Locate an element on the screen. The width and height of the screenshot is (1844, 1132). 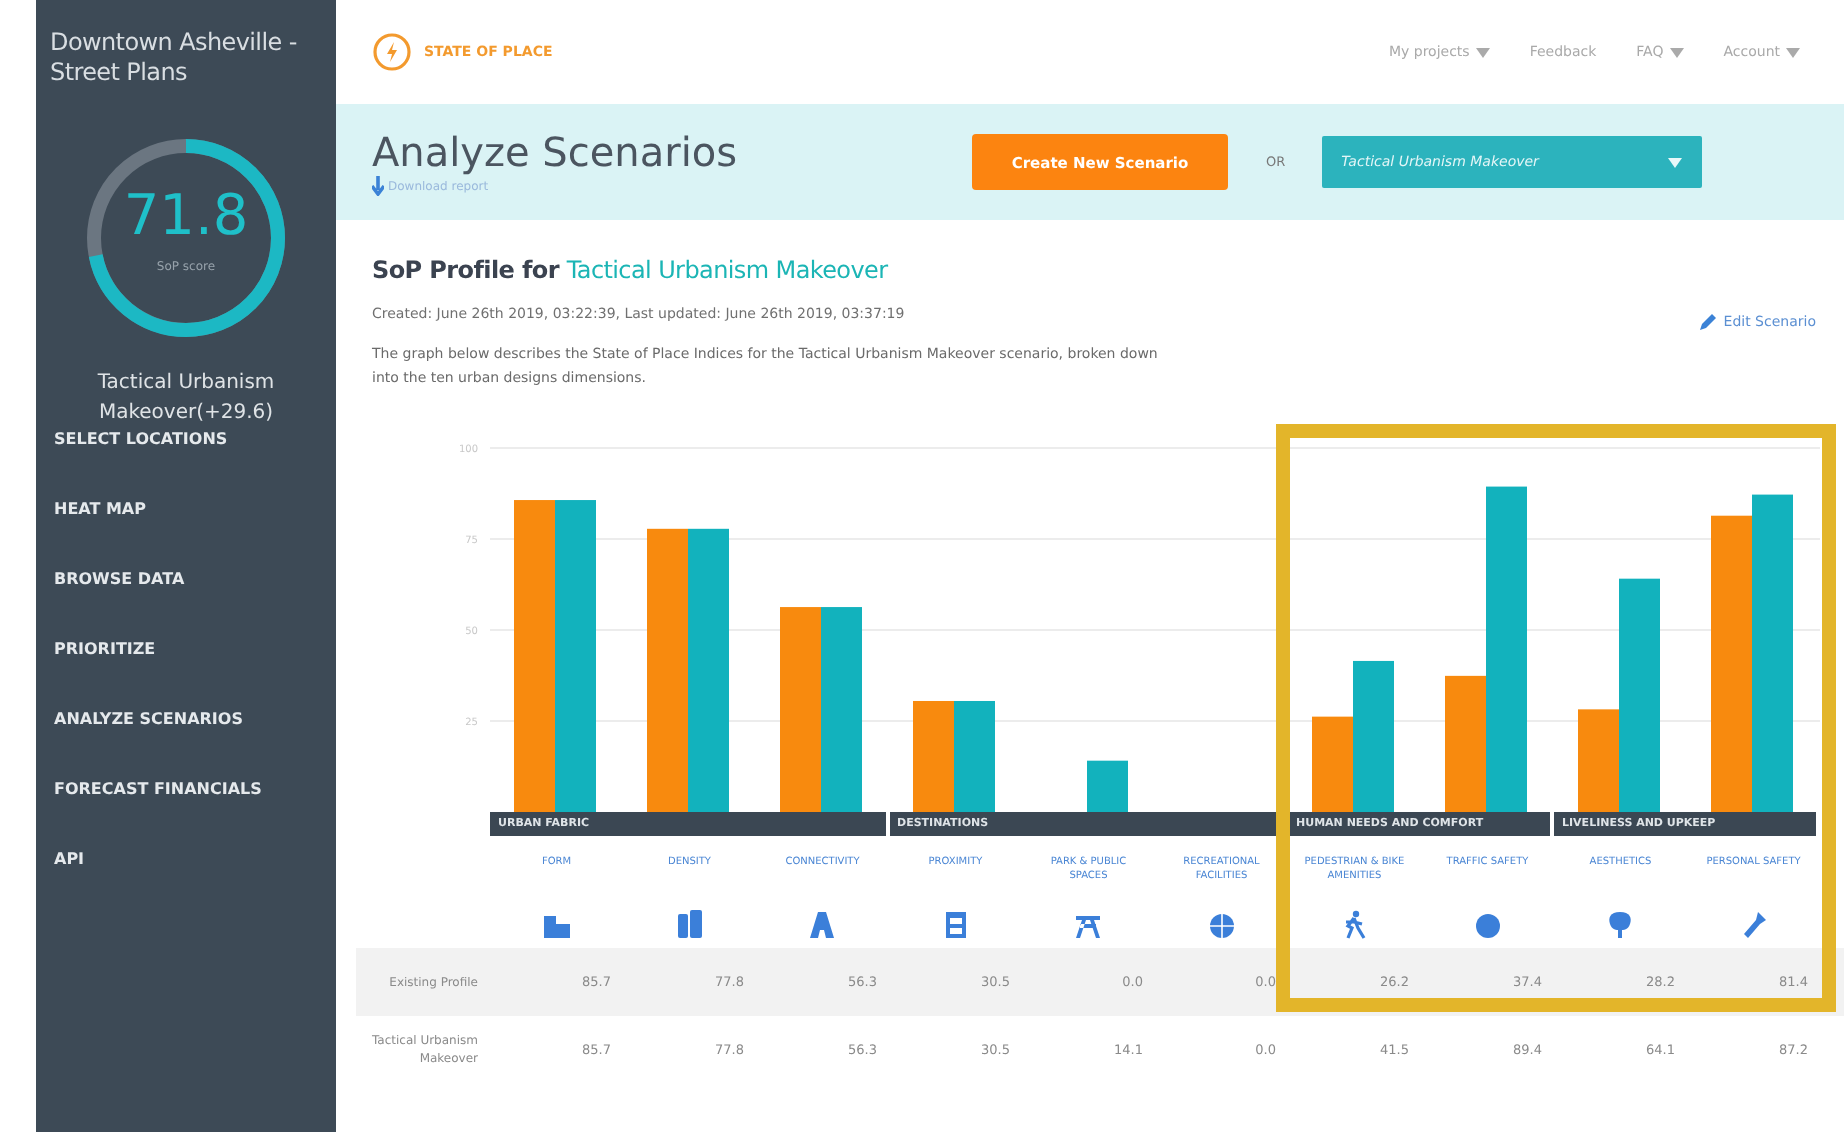
sidebar-item: API is located at coordinates (195, 883).